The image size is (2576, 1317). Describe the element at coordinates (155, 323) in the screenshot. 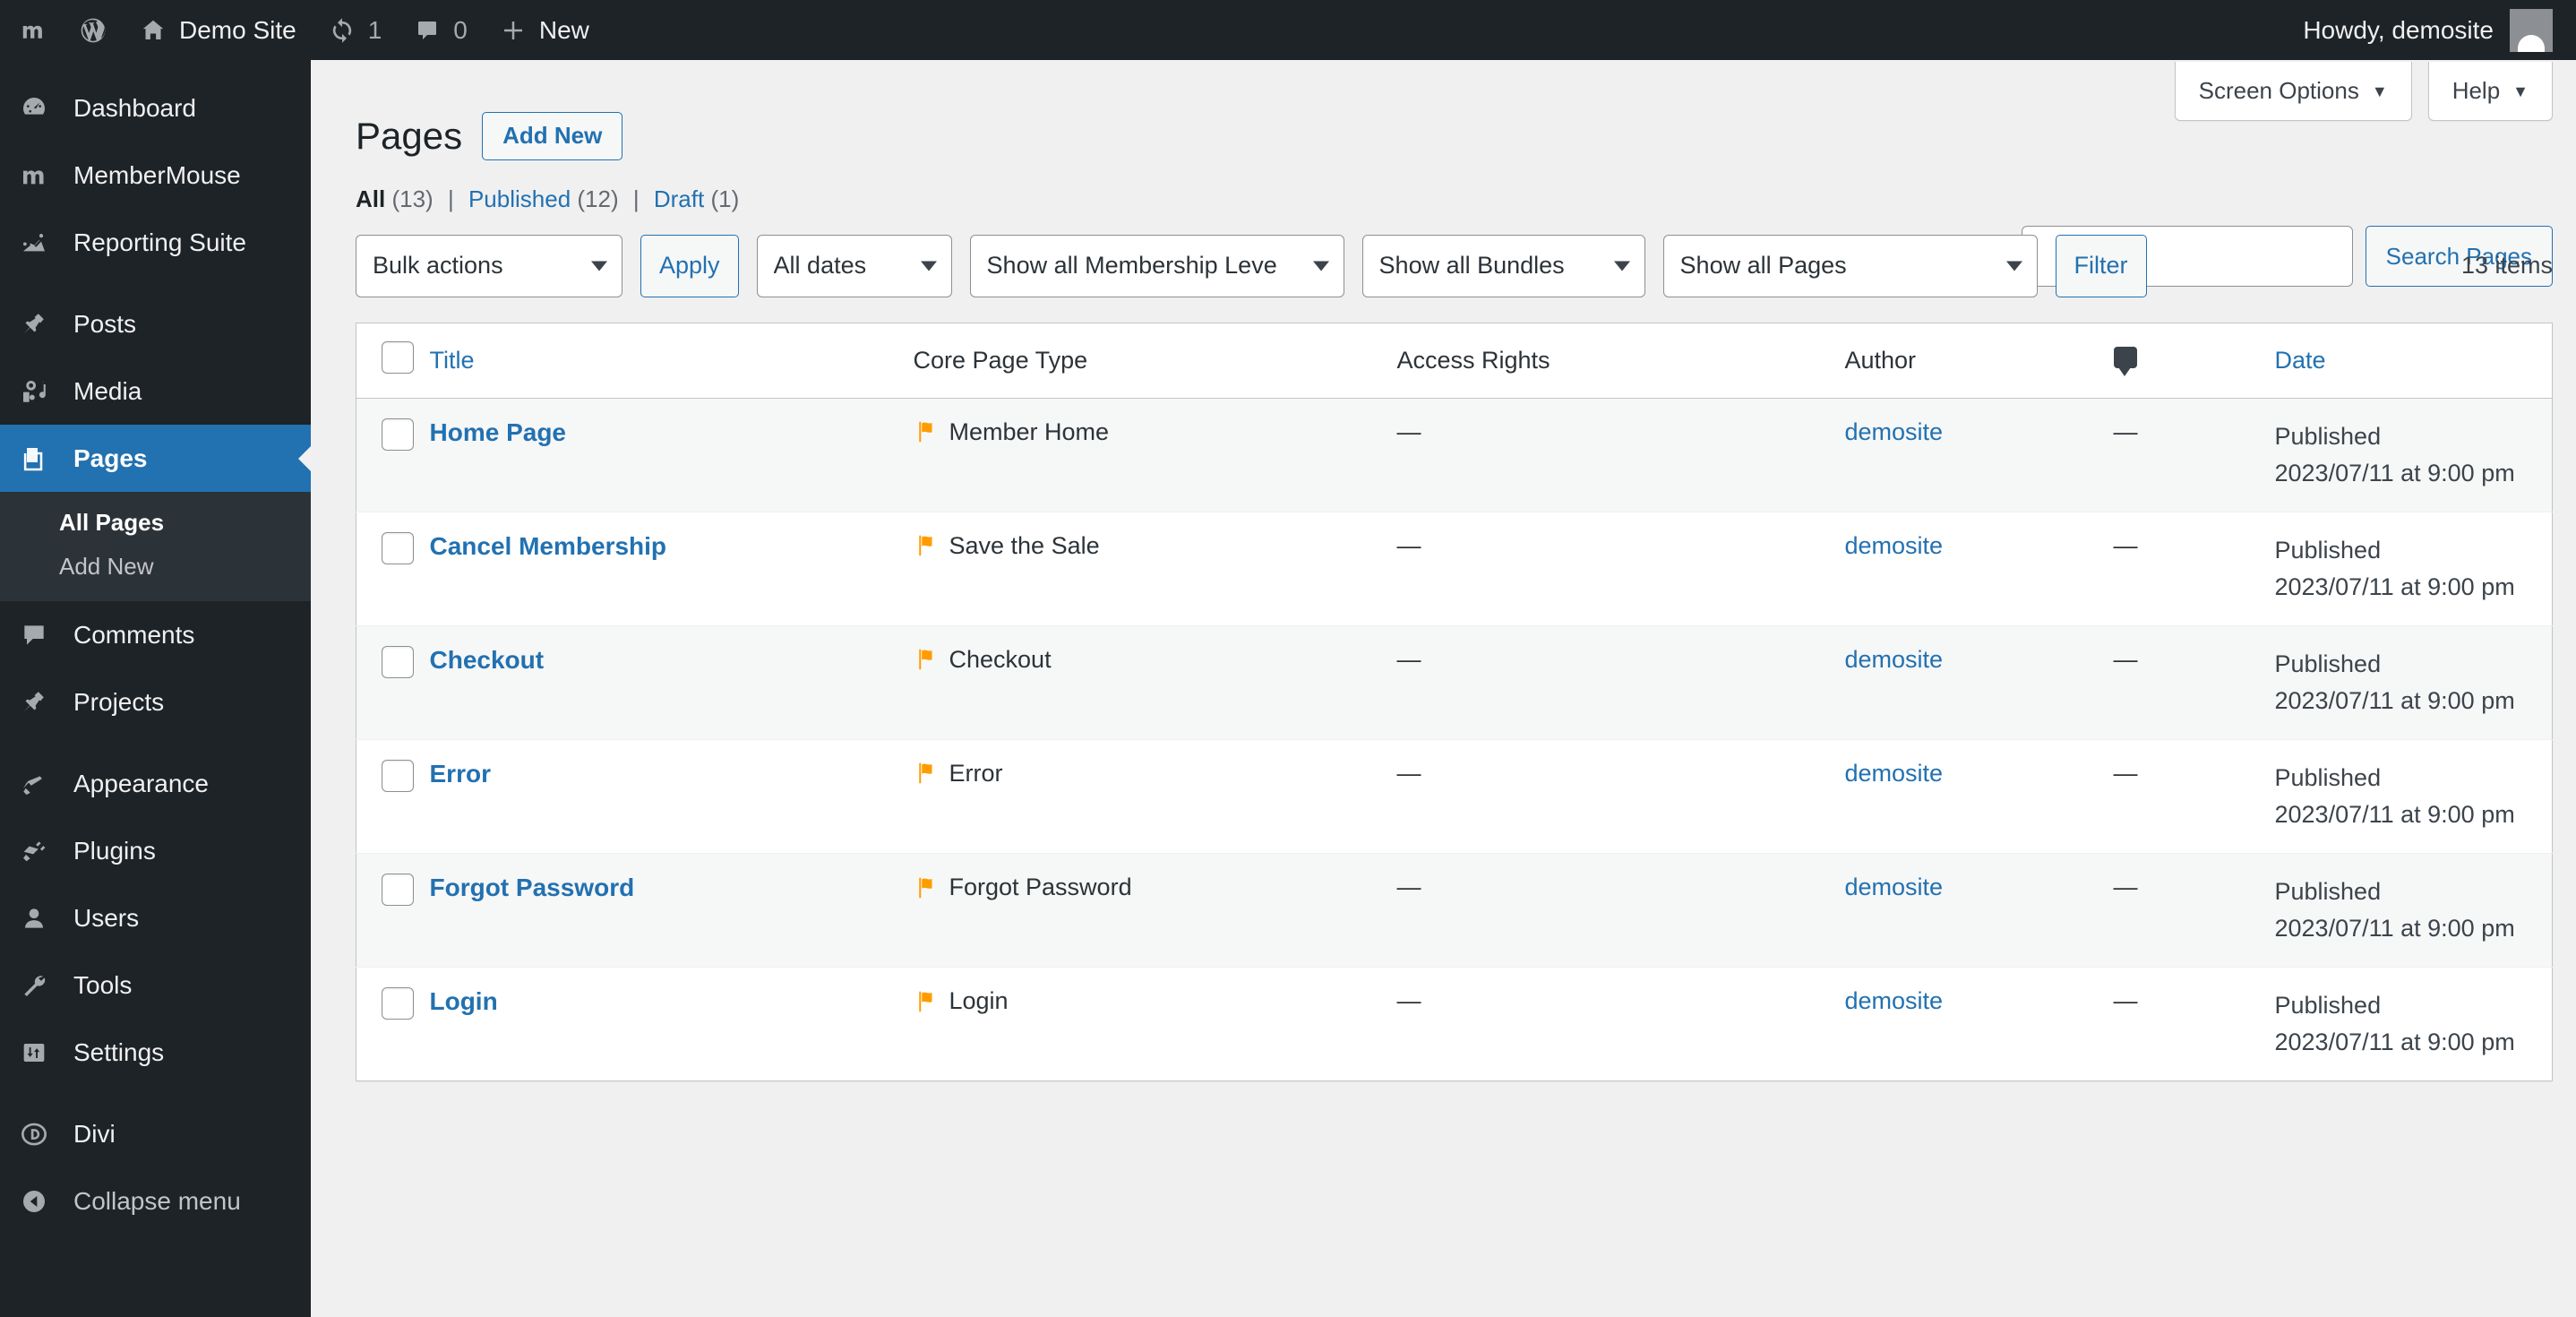

I see `sidebar-item-posts: Posts` at that location.